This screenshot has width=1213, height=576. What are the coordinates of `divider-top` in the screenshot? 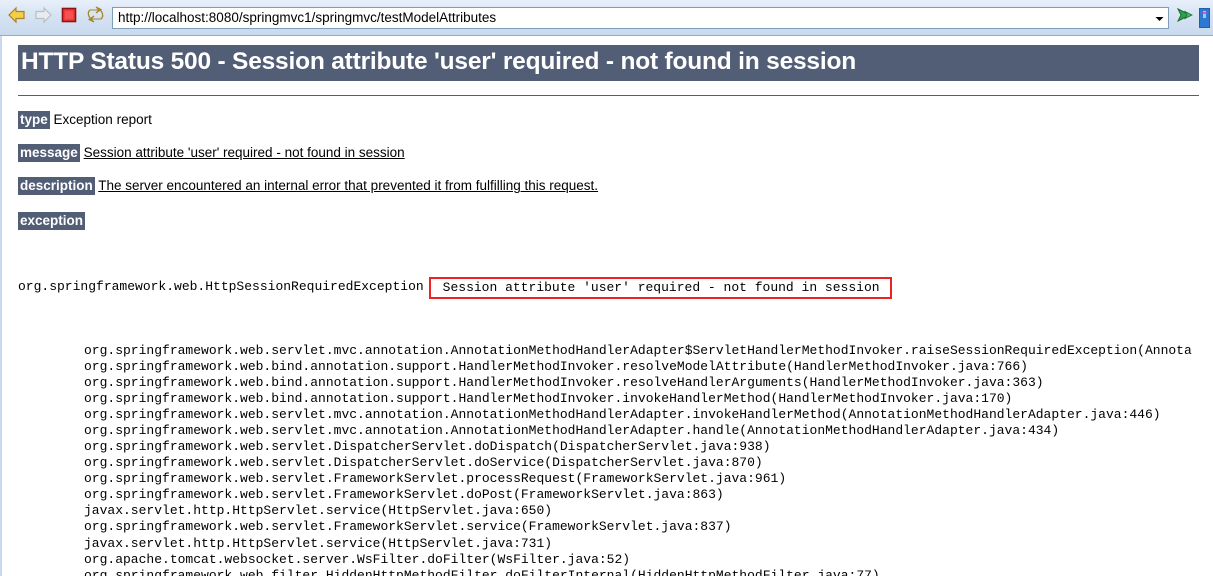 It's located at (608, 96).